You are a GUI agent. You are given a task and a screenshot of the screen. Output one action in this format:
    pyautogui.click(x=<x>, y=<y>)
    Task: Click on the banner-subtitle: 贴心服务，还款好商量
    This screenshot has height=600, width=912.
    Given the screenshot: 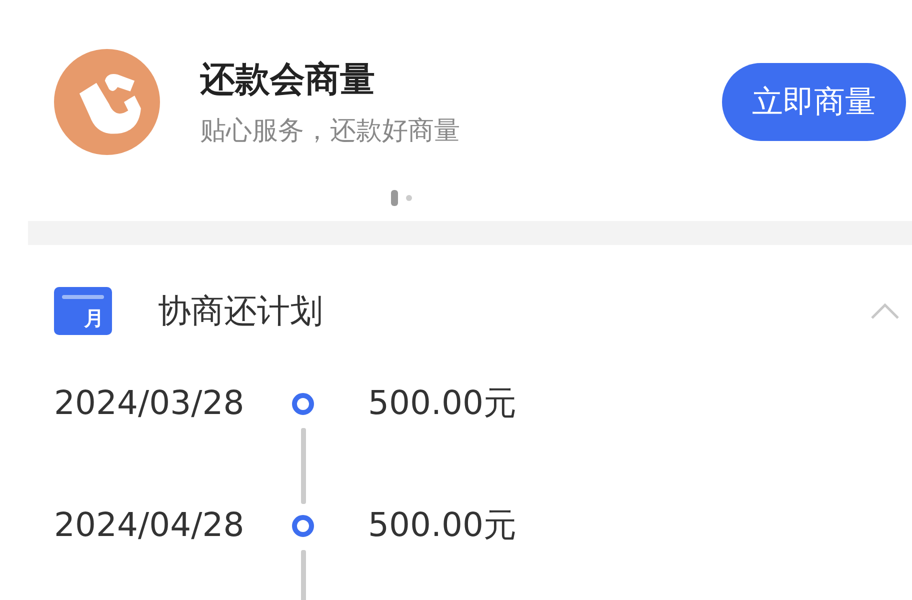 What is the action you would take?
    pyautogui.click(x=330, y=131)
    